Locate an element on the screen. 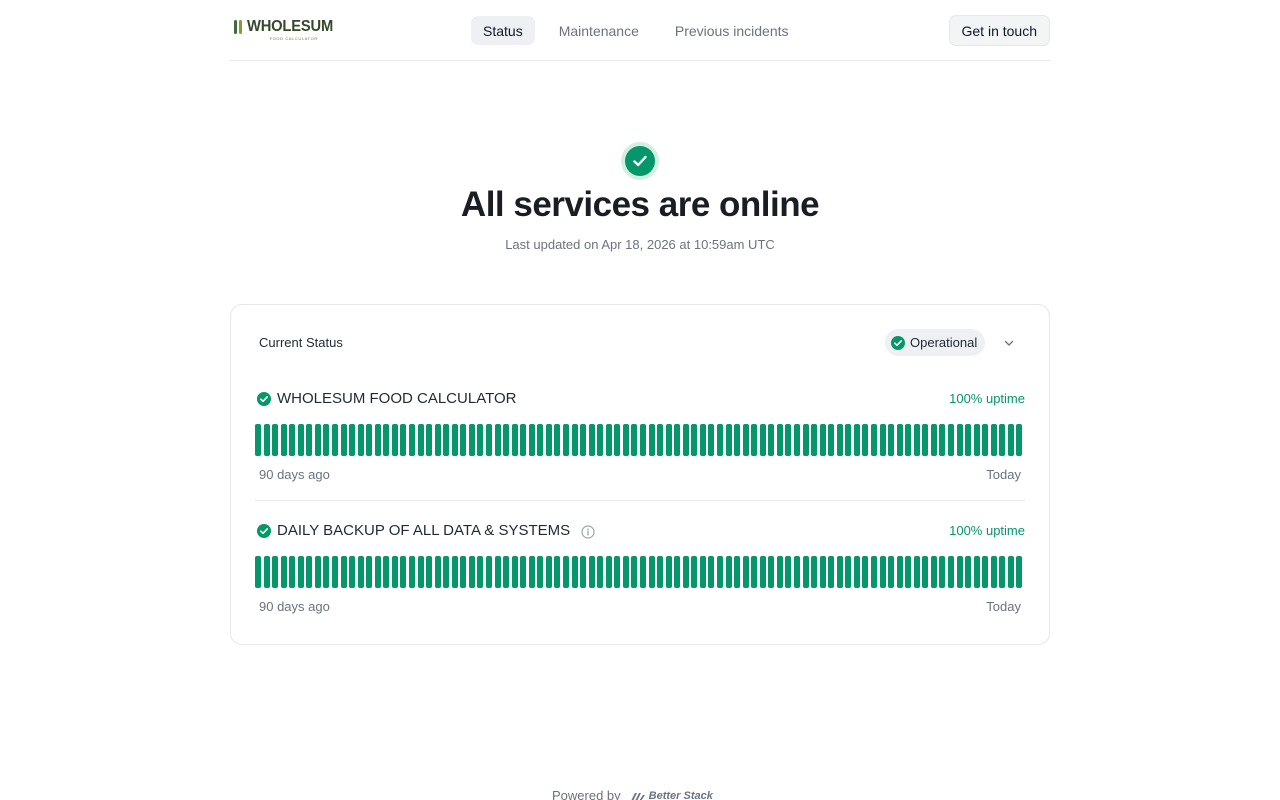 The image size is (1280, 800). better-stack-logo: Better Stack is located at coordinates (671, 795).